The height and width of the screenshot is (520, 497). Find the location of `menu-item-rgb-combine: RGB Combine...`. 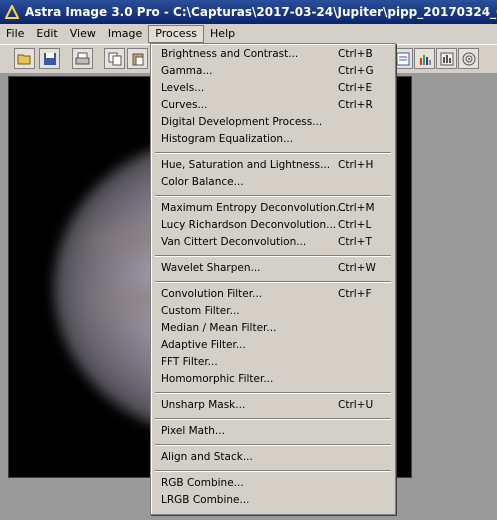

menu-item-rgb-combine: RGB Combine... is located at coordinates (273, 483).